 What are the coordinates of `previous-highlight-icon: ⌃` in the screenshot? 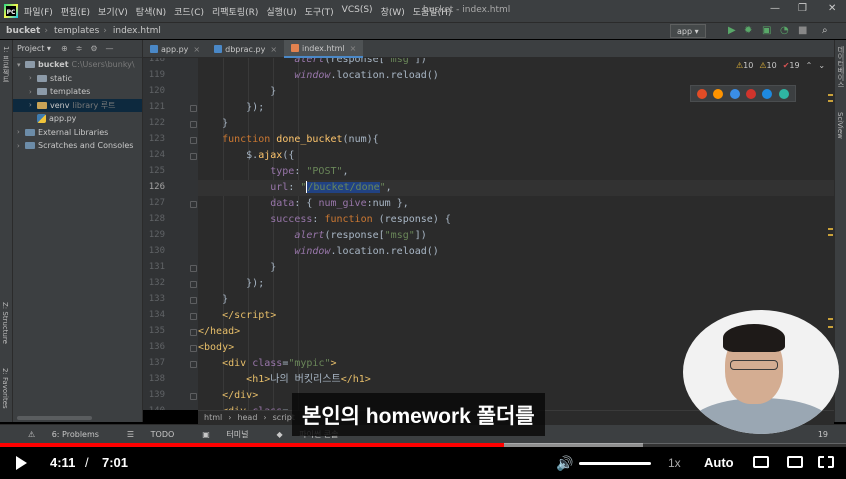 It's located at (809, 65).